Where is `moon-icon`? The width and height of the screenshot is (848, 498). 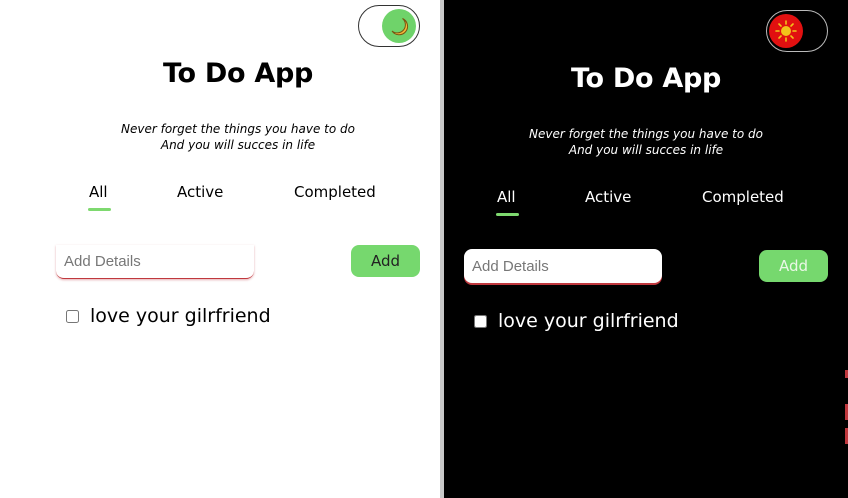
moon-icon is located at coordinates (400, 27).